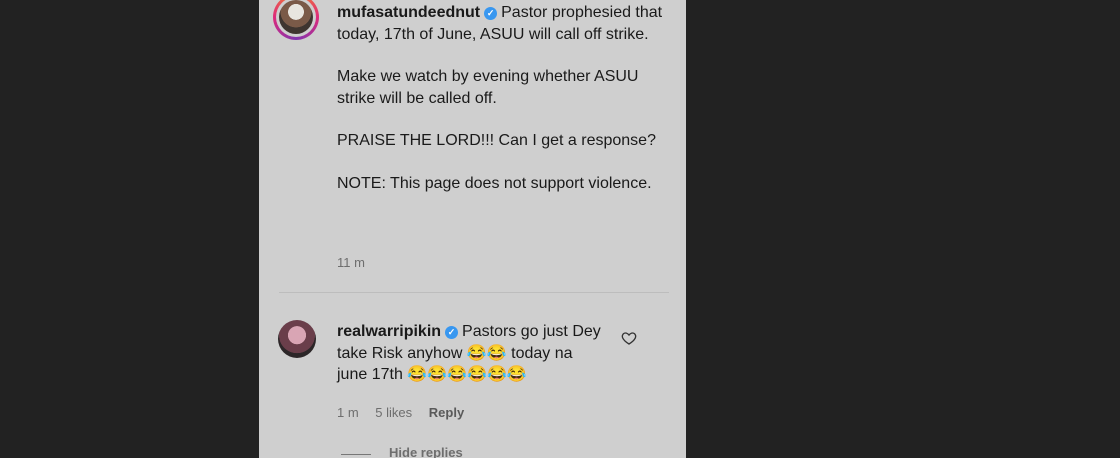 This screenshot has width=1120, height=458. Describe the element at coordinates (446, 412) in the screenshot. I see `reply-button: Reply` at that location.